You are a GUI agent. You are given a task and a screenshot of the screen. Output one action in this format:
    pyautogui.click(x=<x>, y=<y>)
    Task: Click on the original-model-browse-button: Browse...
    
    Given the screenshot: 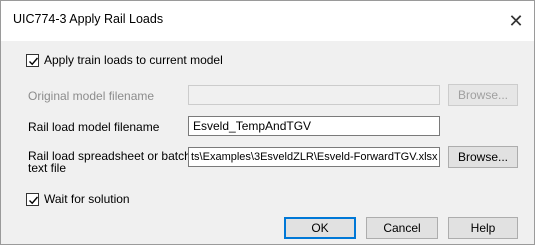 What is the action you would take?
    pyautogui.click(x=483, y=95)
    